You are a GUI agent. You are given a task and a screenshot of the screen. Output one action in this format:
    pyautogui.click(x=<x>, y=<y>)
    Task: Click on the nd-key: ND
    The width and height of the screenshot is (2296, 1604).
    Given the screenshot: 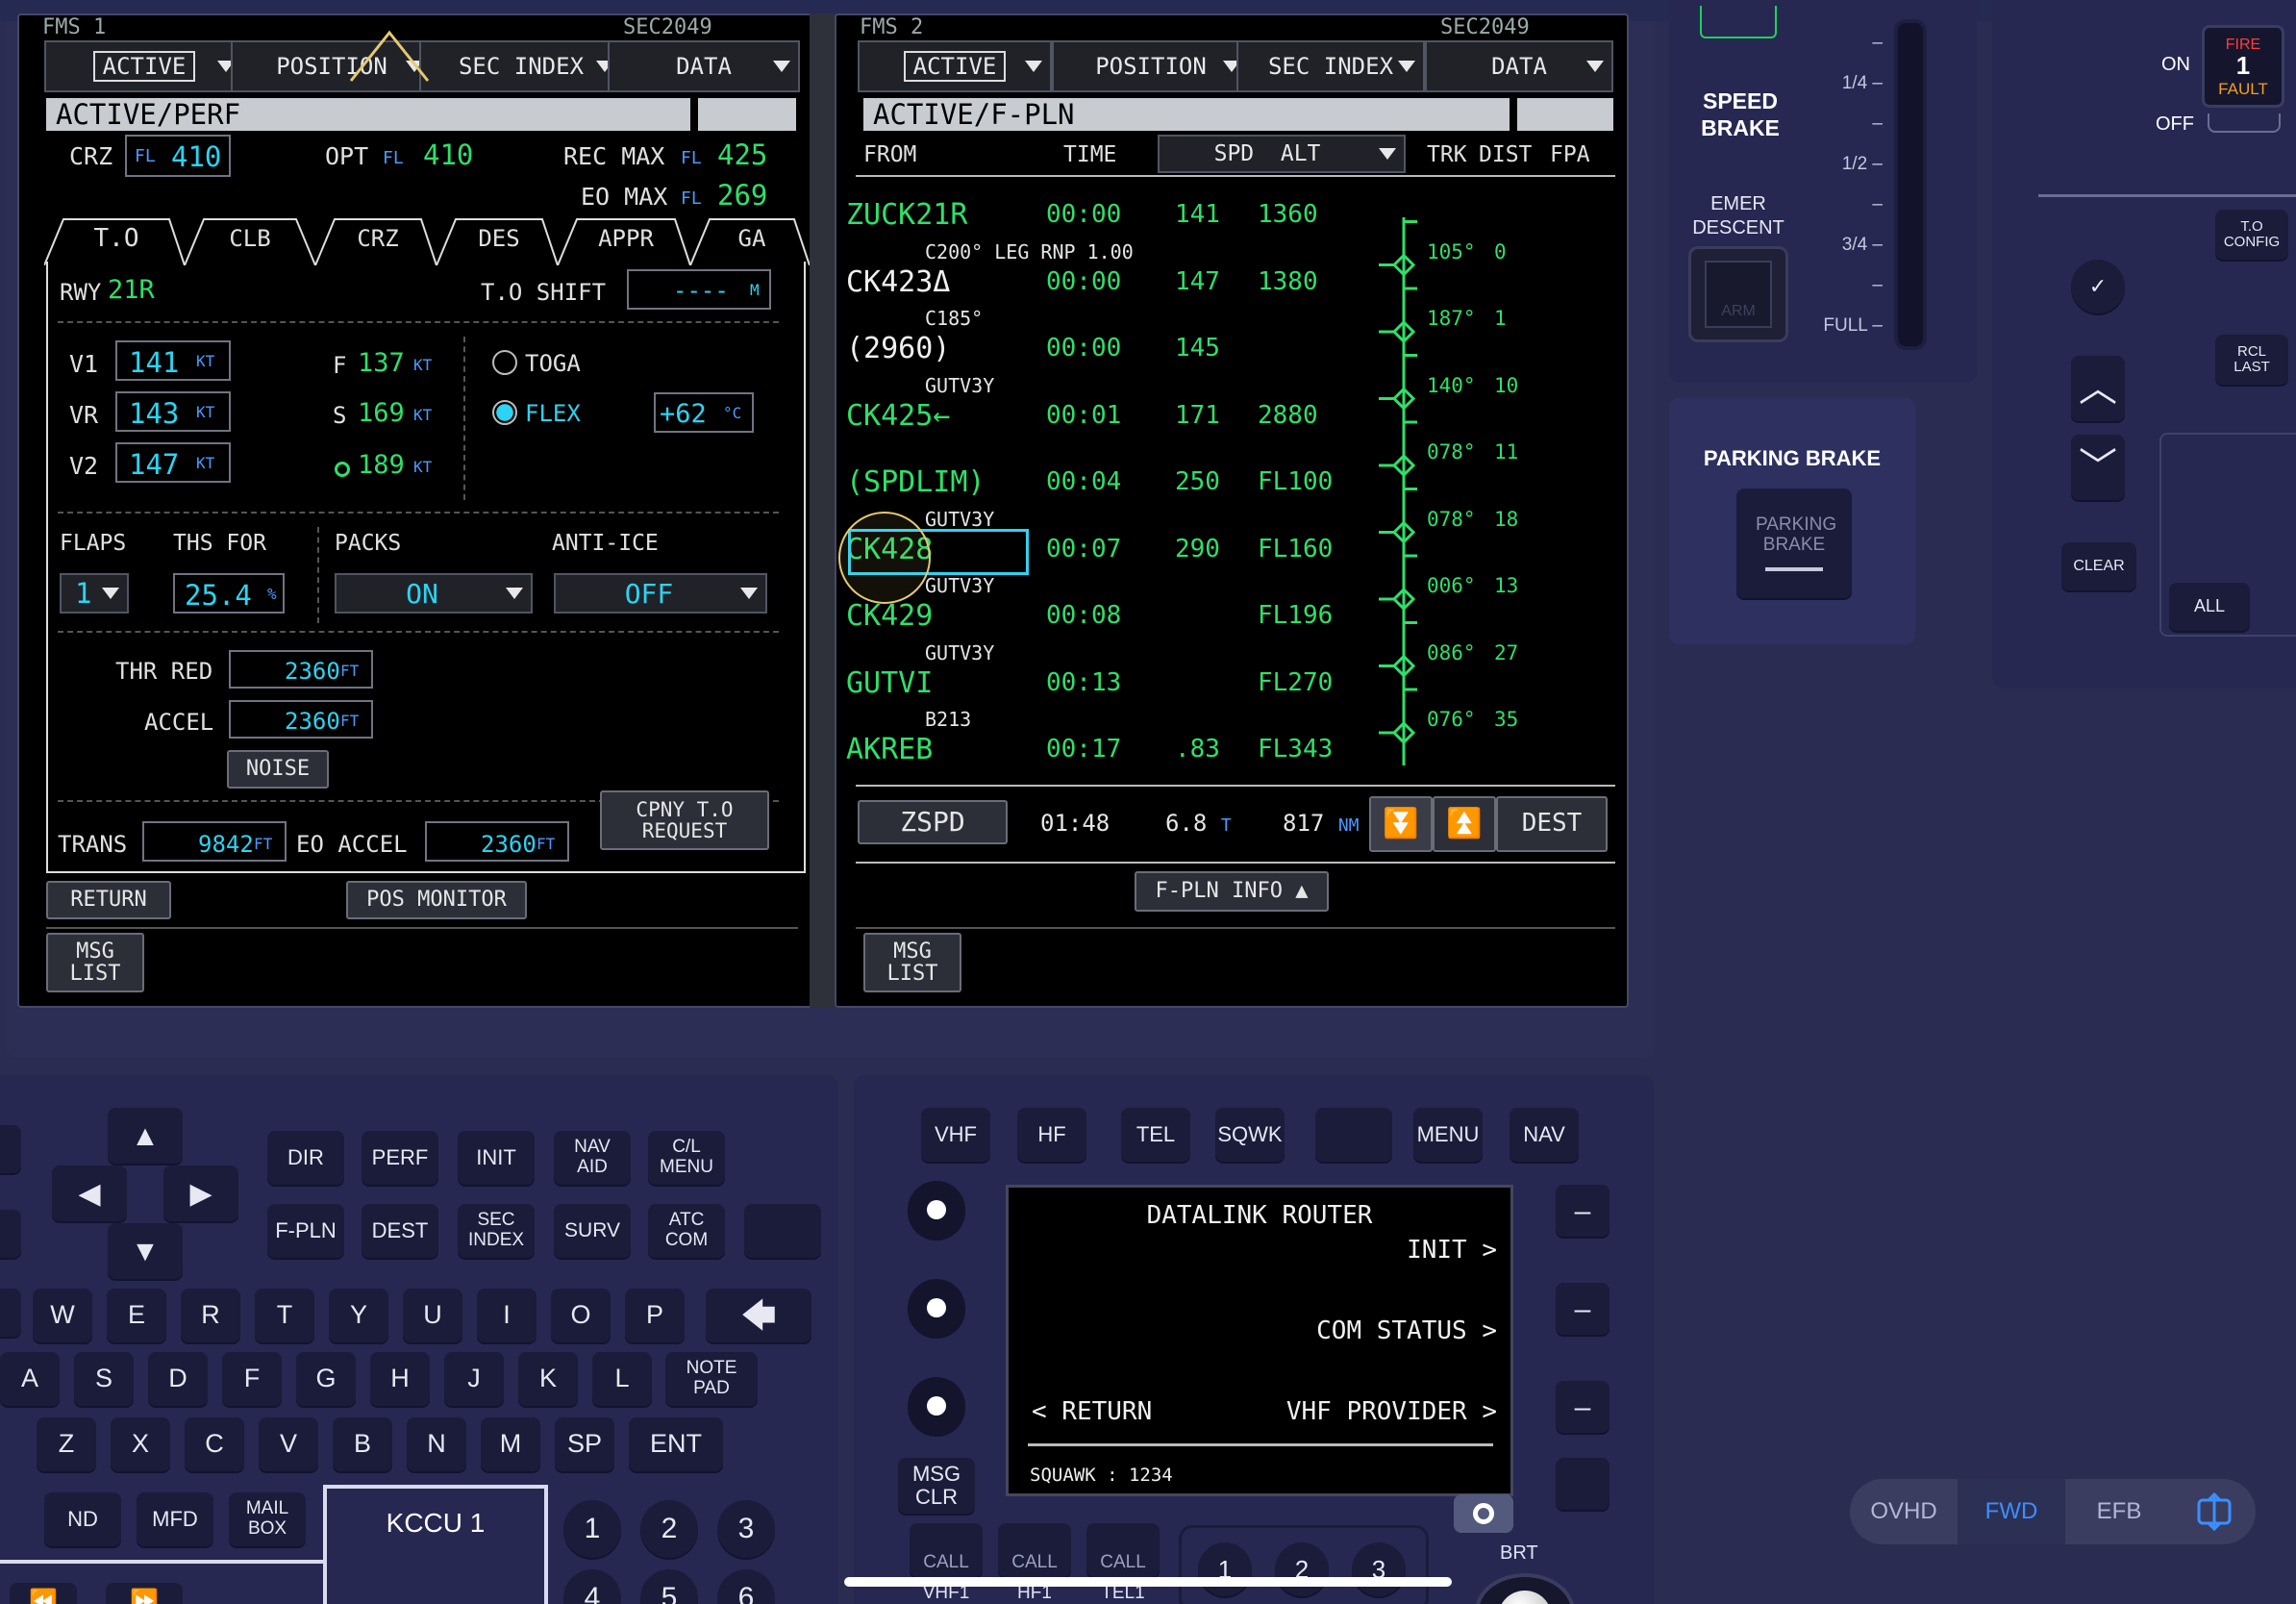 What is the action you would take?
    pyautogui.click(x=82, y=1519)
    